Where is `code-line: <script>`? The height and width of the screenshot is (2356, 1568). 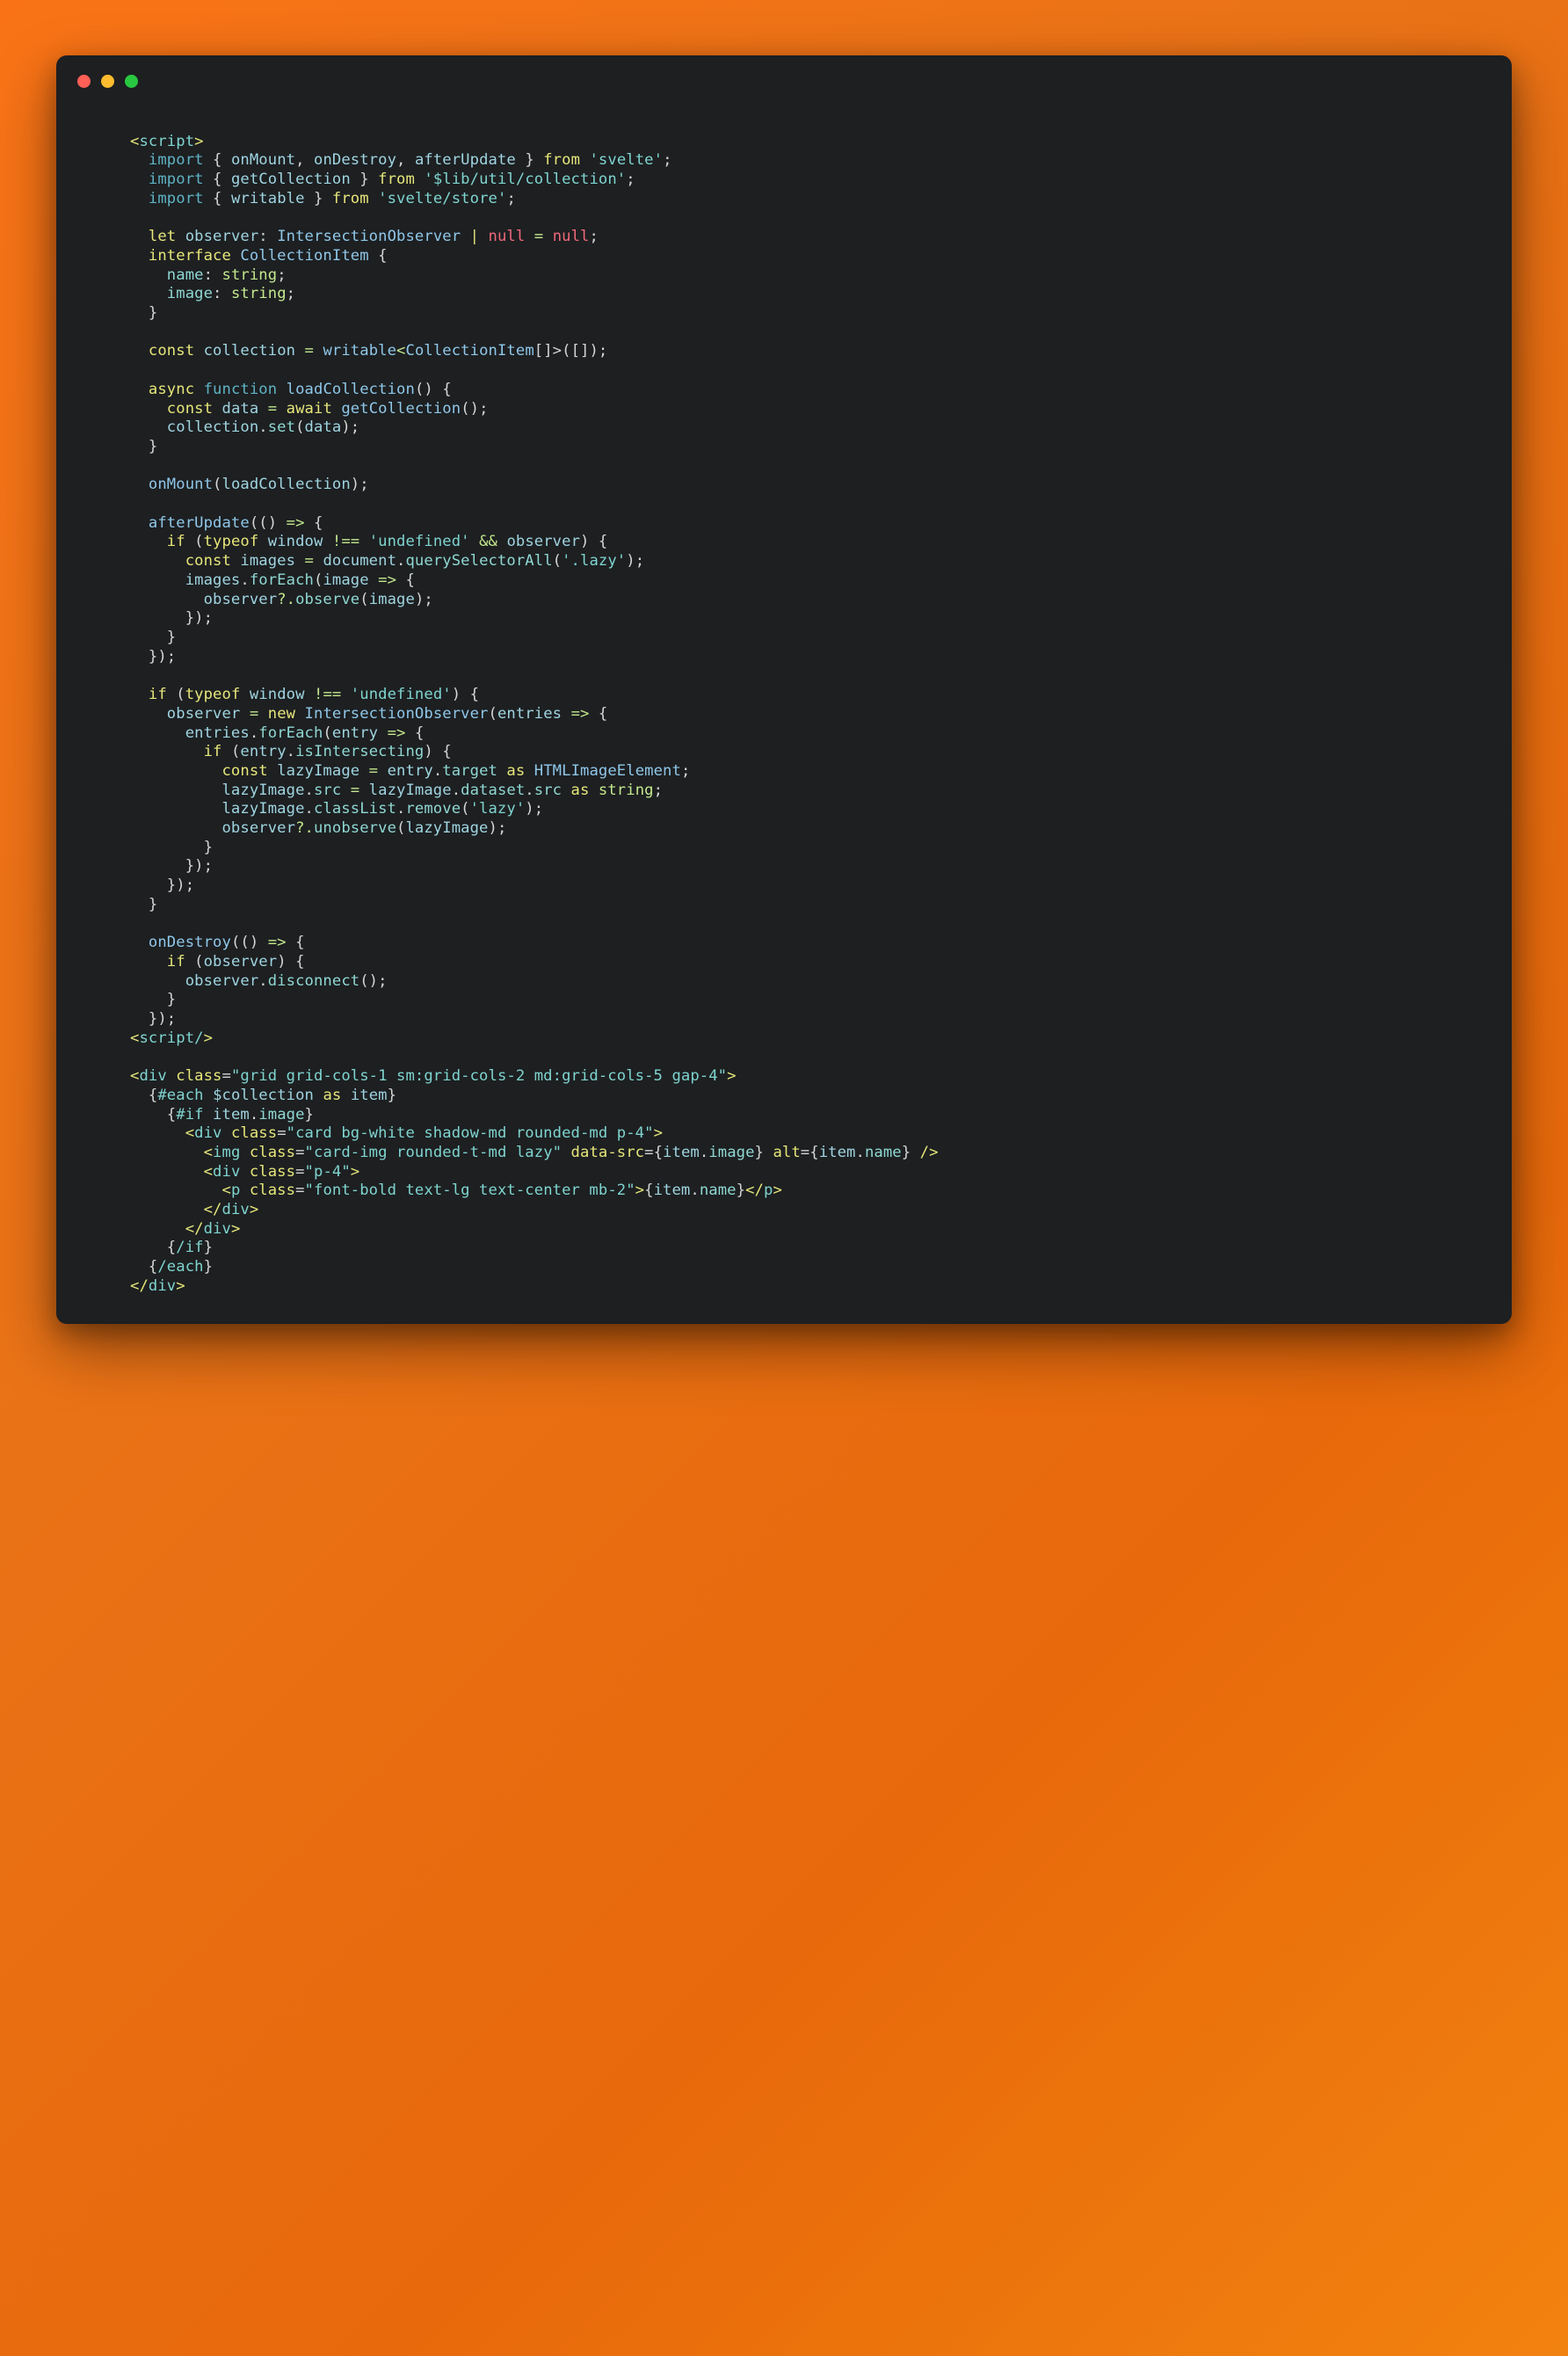
code-line: <script> is located at coordinates (167, 141).